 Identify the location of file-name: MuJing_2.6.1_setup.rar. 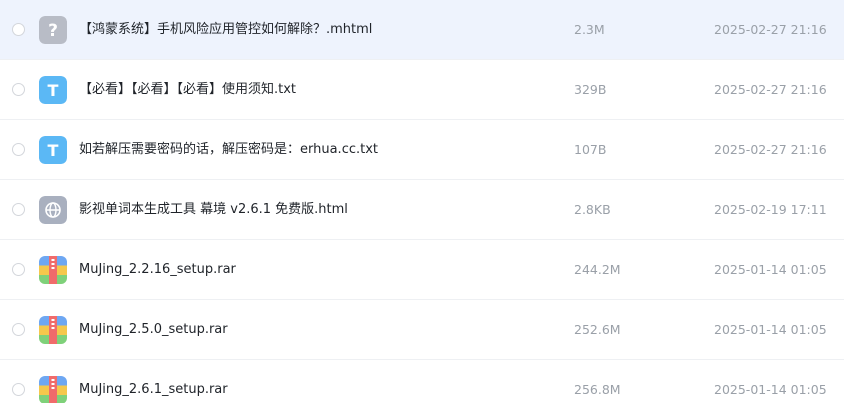
(153, 390).